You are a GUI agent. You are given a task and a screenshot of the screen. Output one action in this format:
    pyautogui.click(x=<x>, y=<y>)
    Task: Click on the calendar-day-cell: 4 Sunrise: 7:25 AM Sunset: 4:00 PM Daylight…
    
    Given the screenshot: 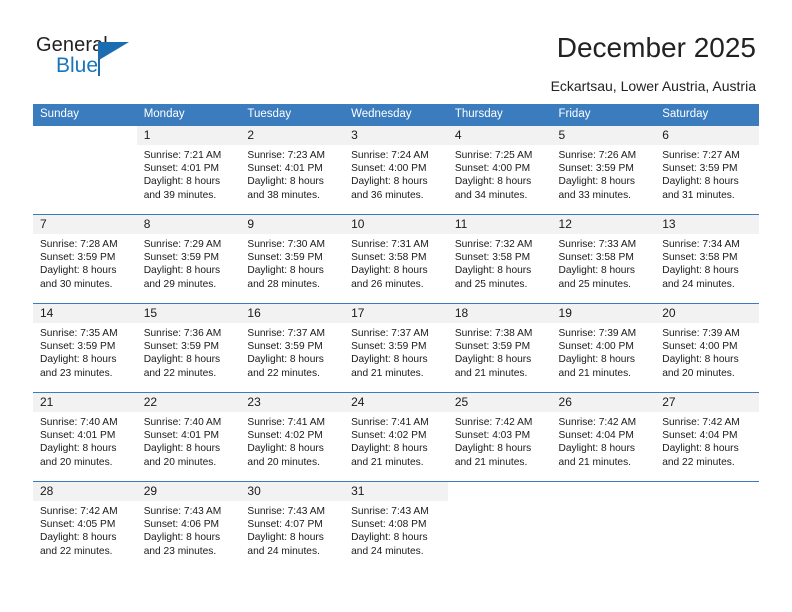 What is the action you would take?
    pyautogui.click(x=499, y=170)
    